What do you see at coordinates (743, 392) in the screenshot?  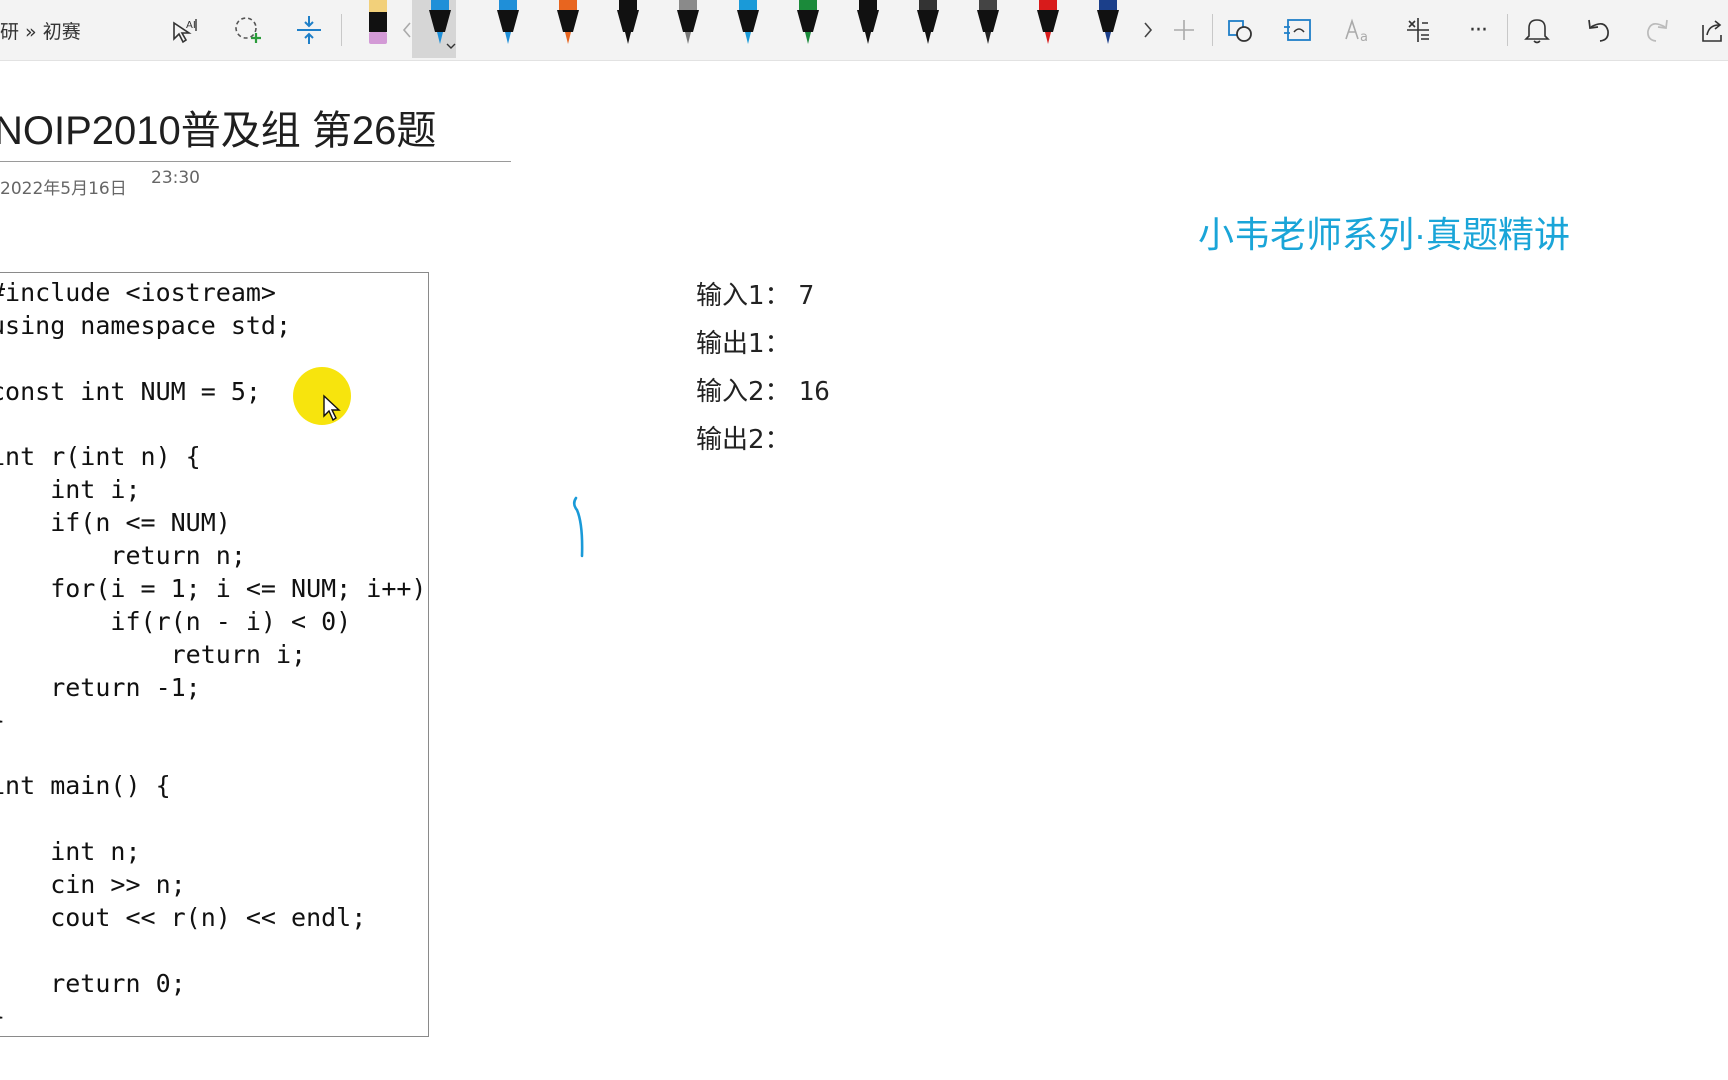 I see `io-label: 输入2：` at bounding box center [743, 392].